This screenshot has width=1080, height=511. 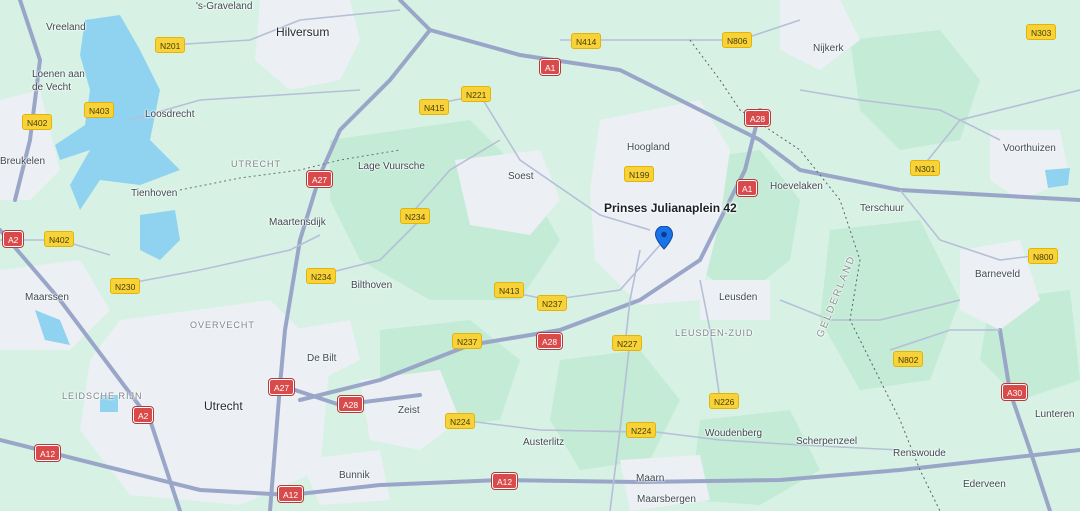 What do you see at coordinates (476, 94) in the screenshot?
I see `road-shield: N221` at bounding box center [476, 94].